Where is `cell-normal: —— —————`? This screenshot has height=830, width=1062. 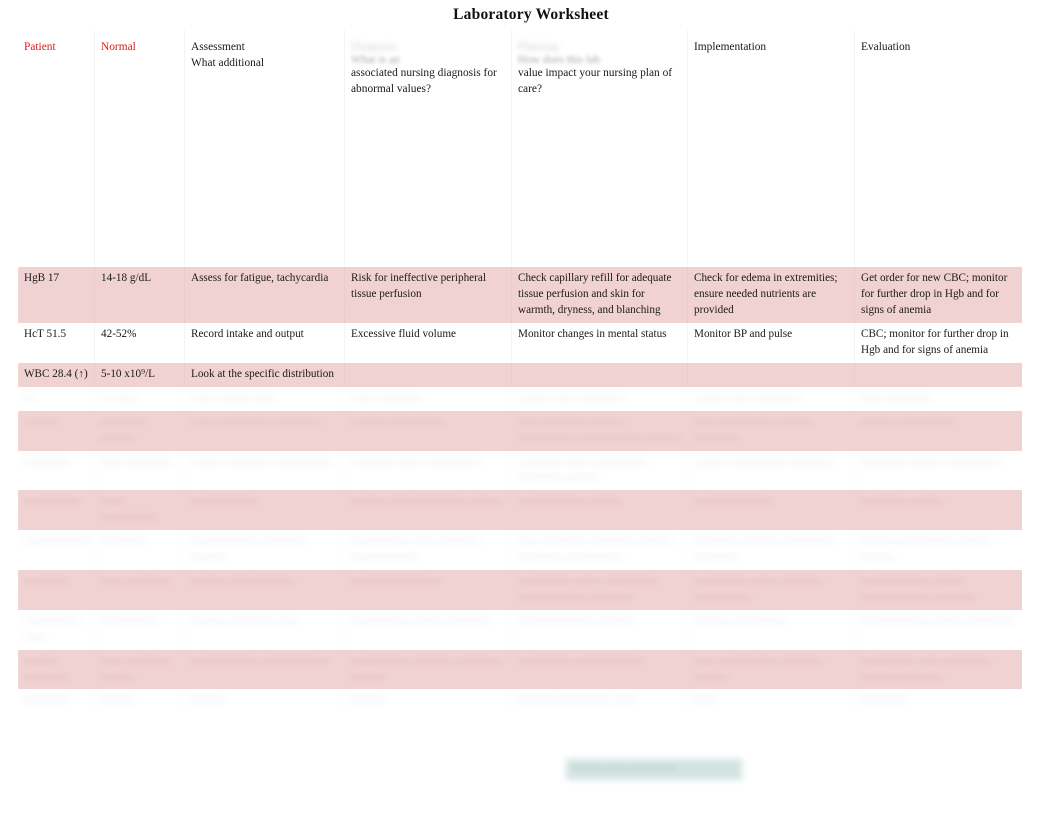
cell-normal: —— ————— is located at coordinates (140, 510).